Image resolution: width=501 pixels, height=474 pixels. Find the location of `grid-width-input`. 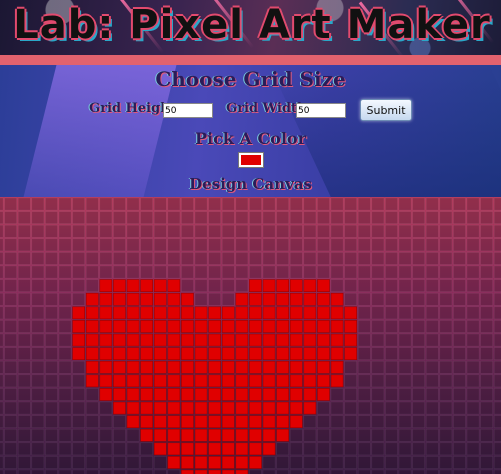

grid-width-input is located at coordinates (321, 110).